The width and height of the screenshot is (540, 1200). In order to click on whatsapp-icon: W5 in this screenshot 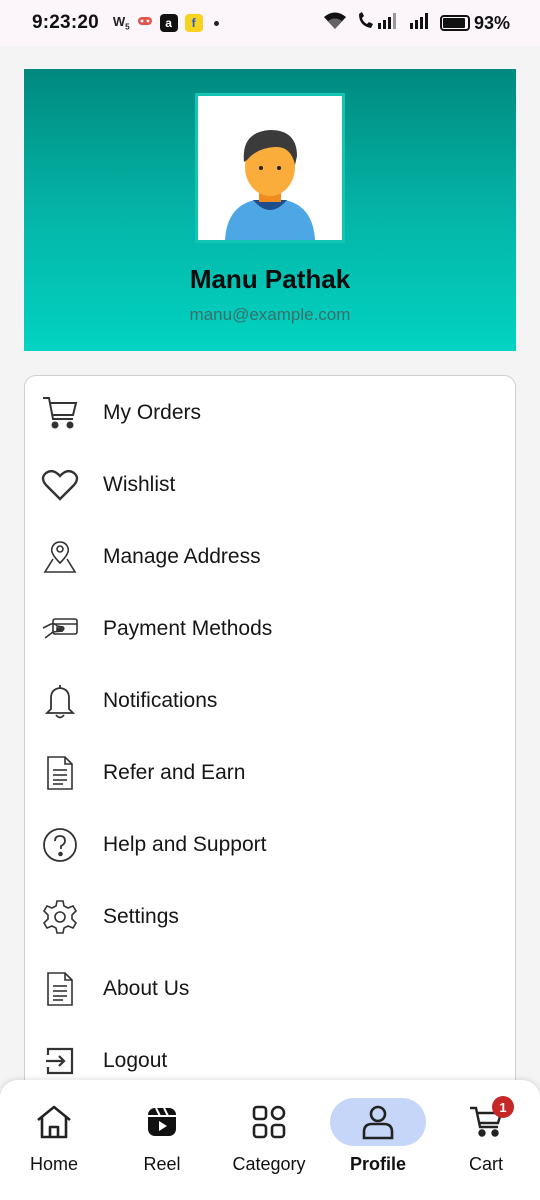, I will do `click(121, 23)`.